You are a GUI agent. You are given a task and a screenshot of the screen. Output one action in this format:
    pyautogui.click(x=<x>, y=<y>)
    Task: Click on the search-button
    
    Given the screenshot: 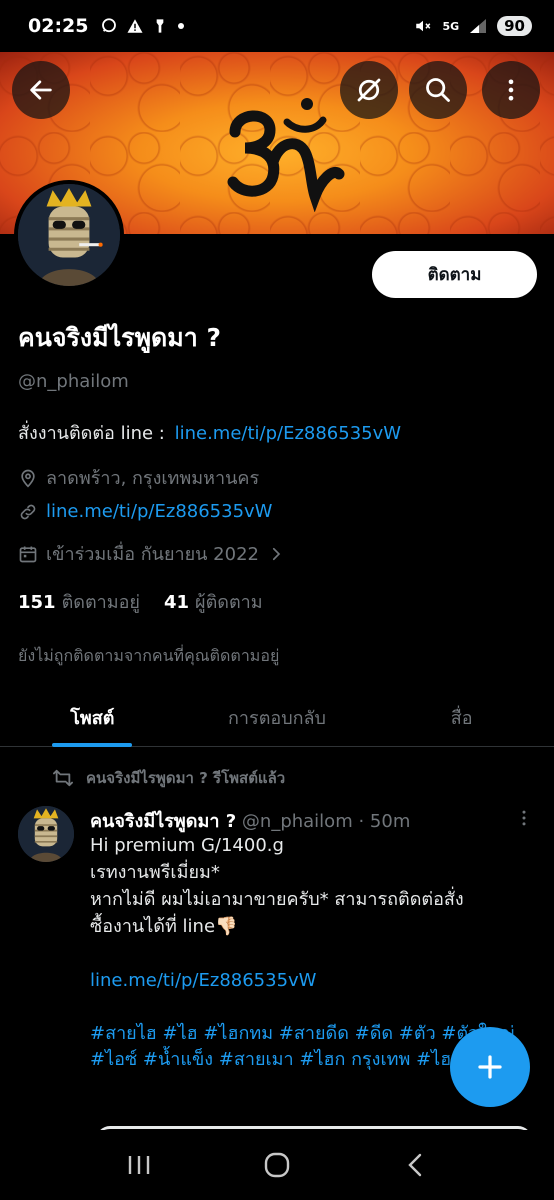 What is the action you would take?
    pyautogui.click(x=438, y=90)
    